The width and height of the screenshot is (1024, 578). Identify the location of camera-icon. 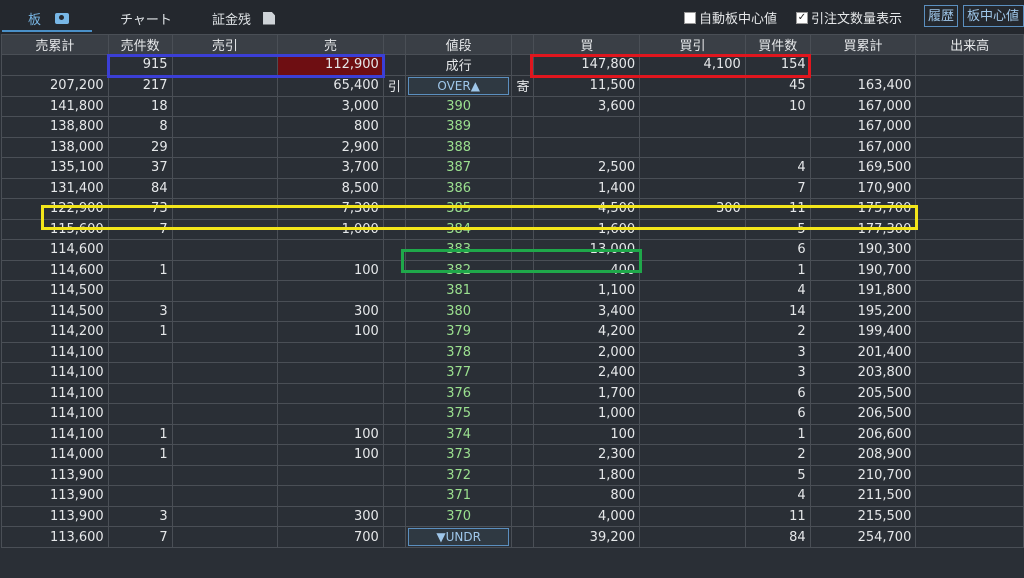
(62, 18).